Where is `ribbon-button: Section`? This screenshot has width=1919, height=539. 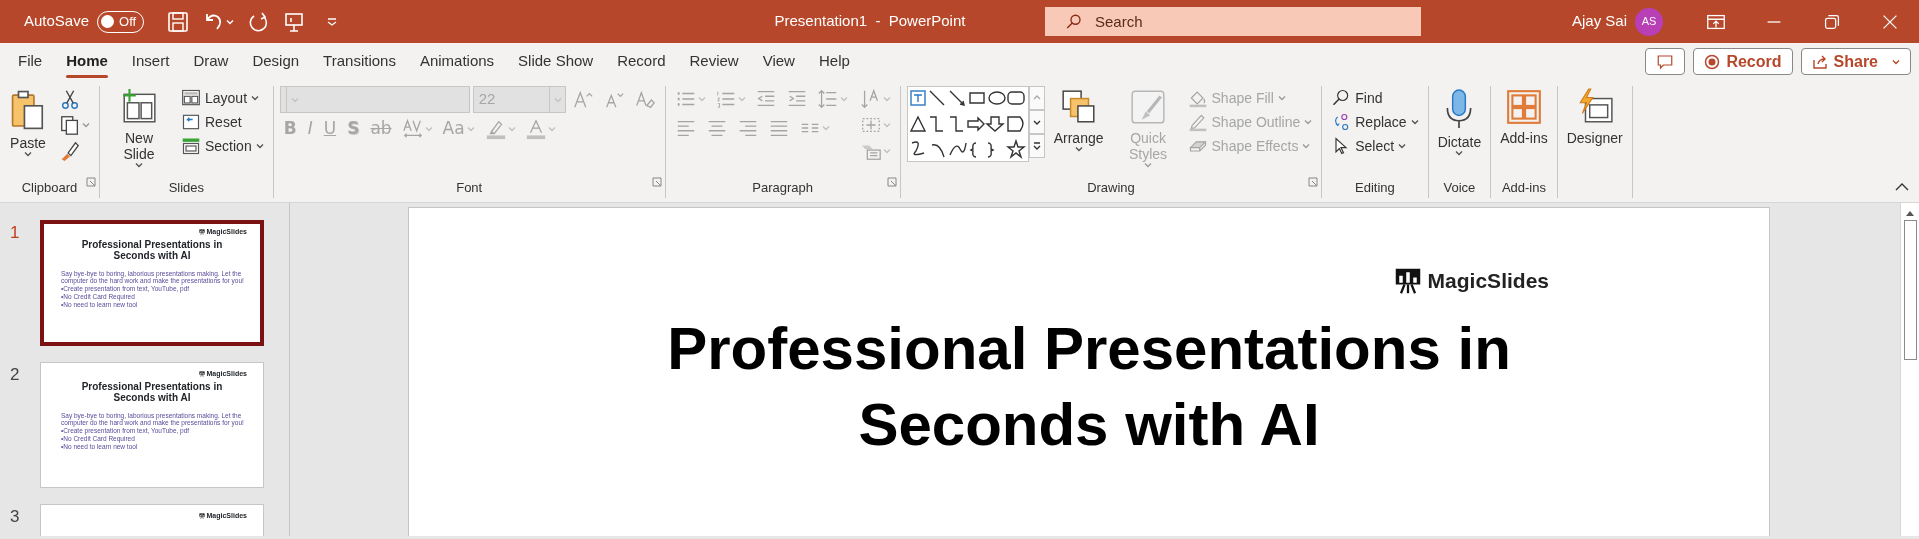 ribbon-button: Section is located at coordinates (222, 146).